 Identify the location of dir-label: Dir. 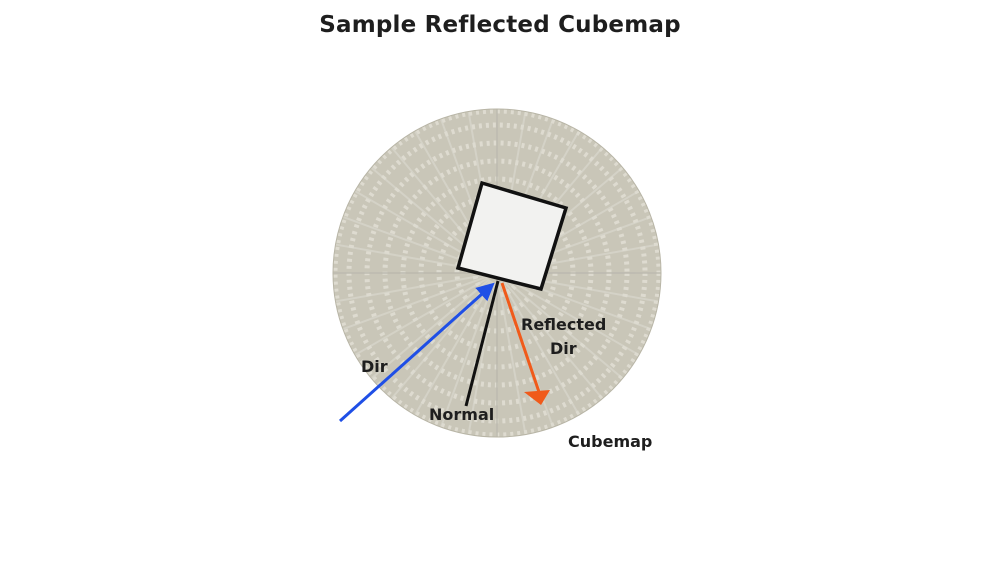
(374, 366).